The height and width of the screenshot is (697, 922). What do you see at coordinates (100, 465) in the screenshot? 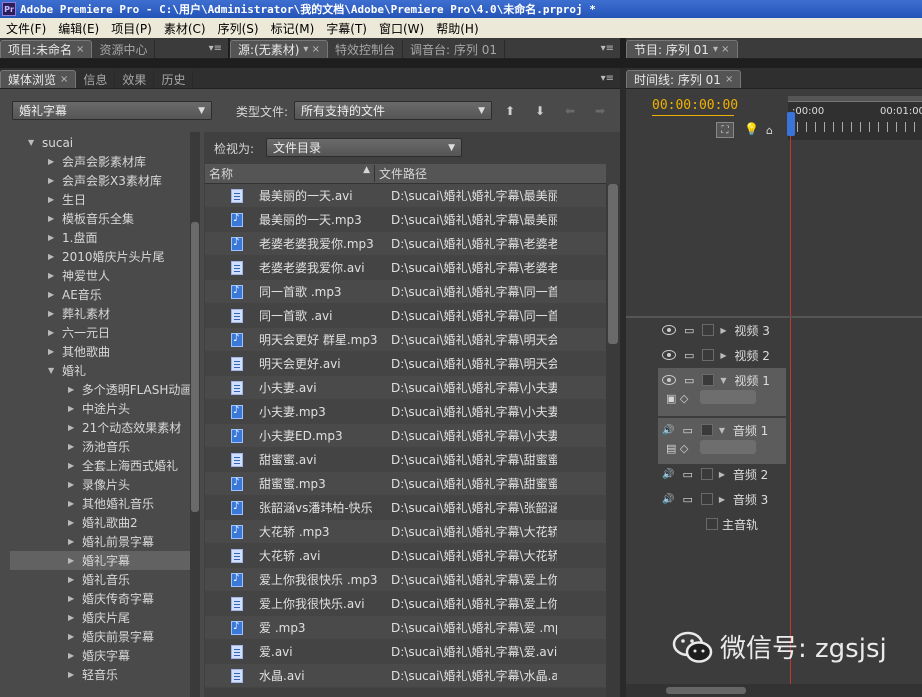
I see `folder-item: ▶ 全套上海西式婚礼` at bounding box center [100, 465].